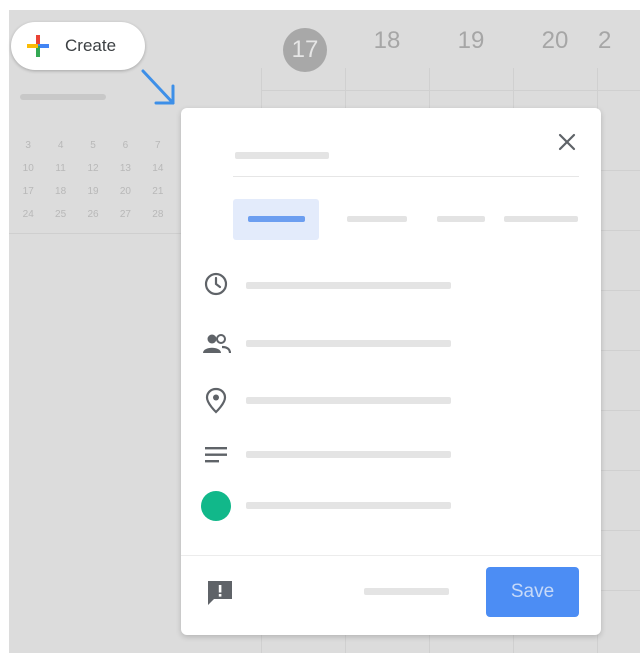 The width and height of the screenshot is (640, 653). What do you see at coordinates (60, 219) in the screenshot?
I see `mini-calendar-day: 25` at bounding box center [60, 219].